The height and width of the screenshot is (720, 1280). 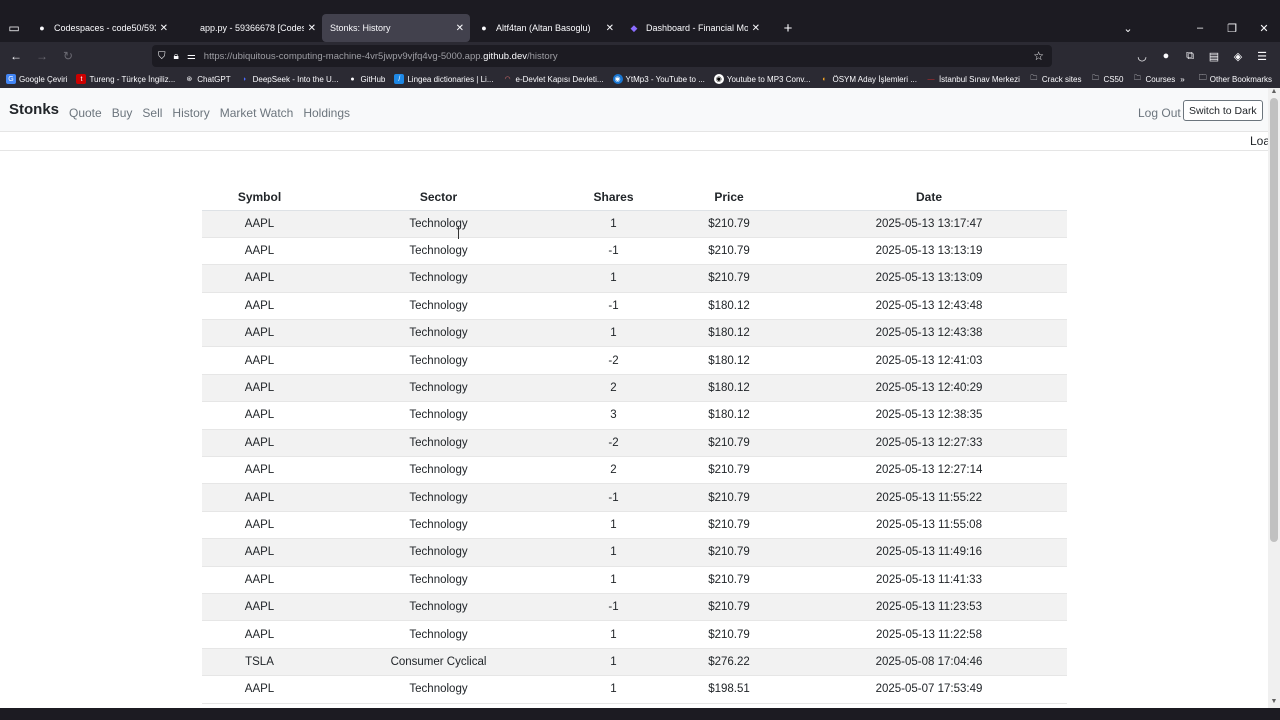 What do you see at coordinates (1061, 79) in the screenshot?
I see `bookmark-label: Crack sites` at bounding box center [1061, 79].